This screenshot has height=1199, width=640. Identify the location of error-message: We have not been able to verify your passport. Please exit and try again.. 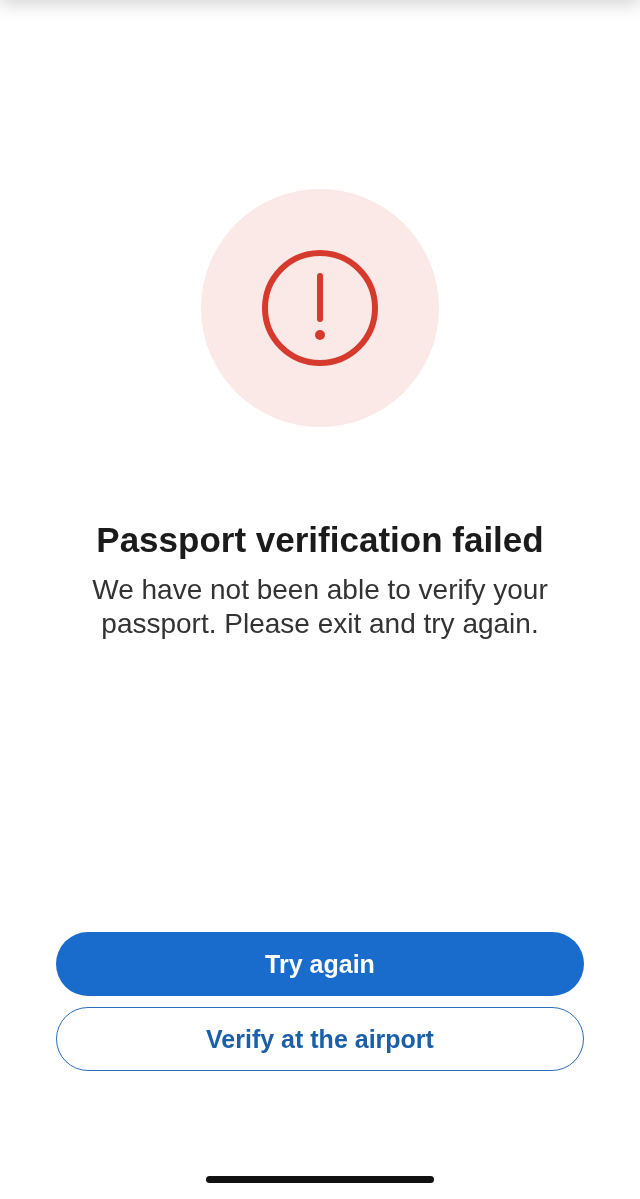
(320, 607).